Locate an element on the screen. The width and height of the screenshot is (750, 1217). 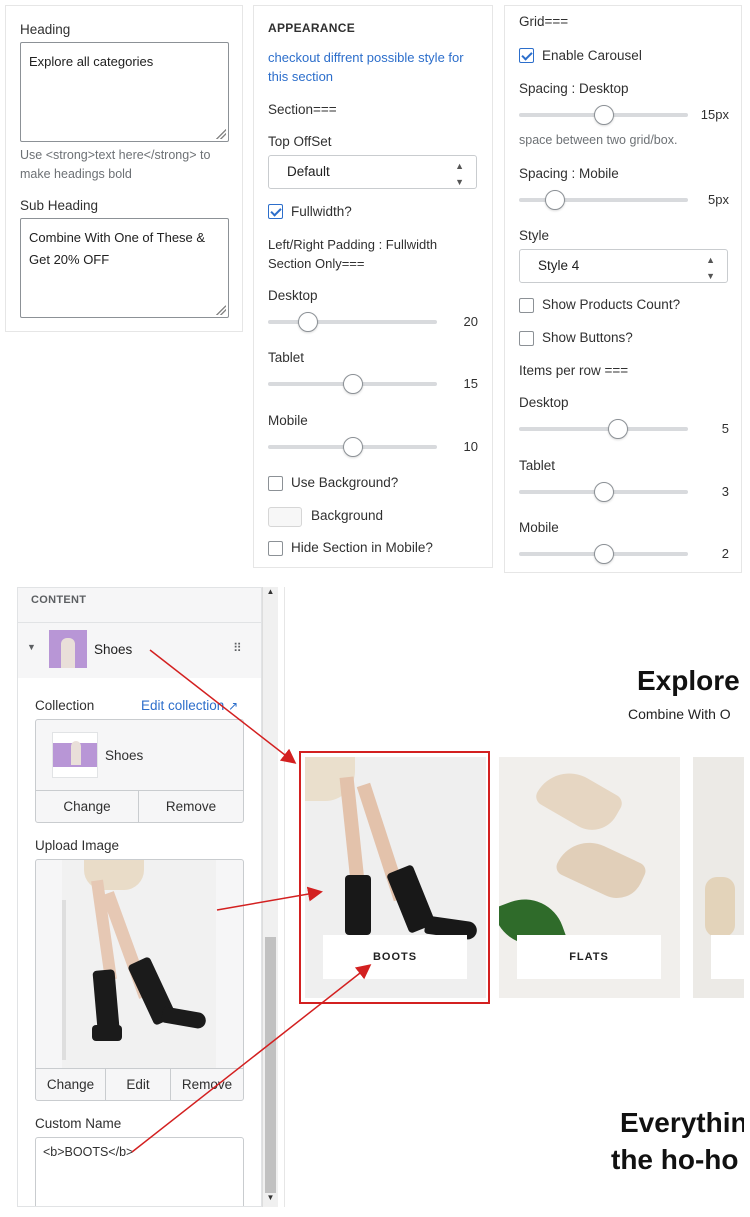
arrow-name-to-label is located at coordinates (251, 1058).